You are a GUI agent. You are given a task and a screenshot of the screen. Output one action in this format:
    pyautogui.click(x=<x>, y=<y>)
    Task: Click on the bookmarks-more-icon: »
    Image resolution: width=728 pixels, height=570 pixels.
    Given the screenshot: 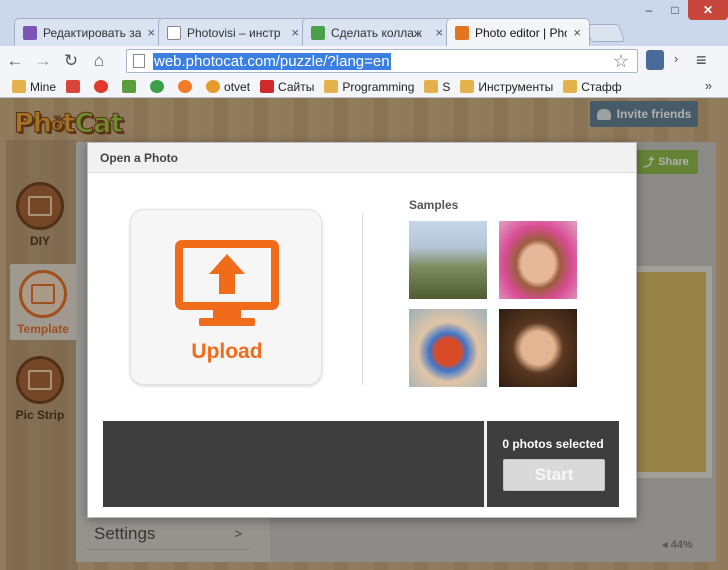 What is the action you would take?
    pyautogui.click(x=708, y=85)
    